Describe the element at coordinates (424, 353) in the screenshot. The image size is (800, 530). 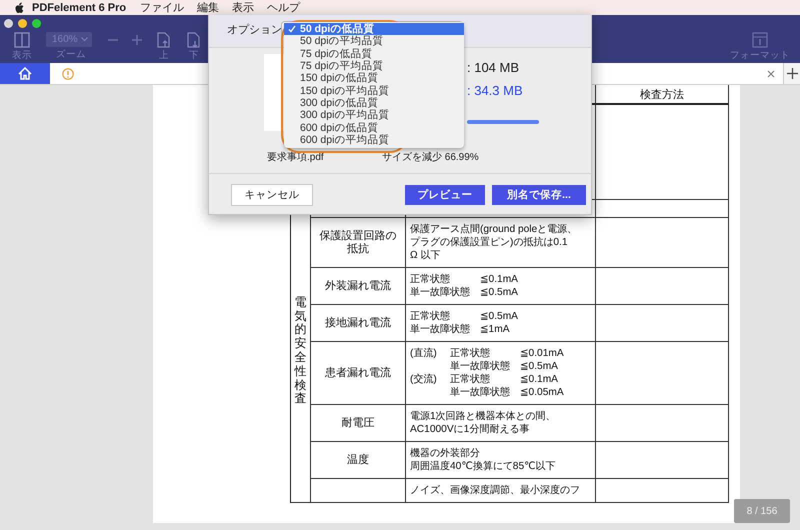
I see `current-type: (直流)` at that location.